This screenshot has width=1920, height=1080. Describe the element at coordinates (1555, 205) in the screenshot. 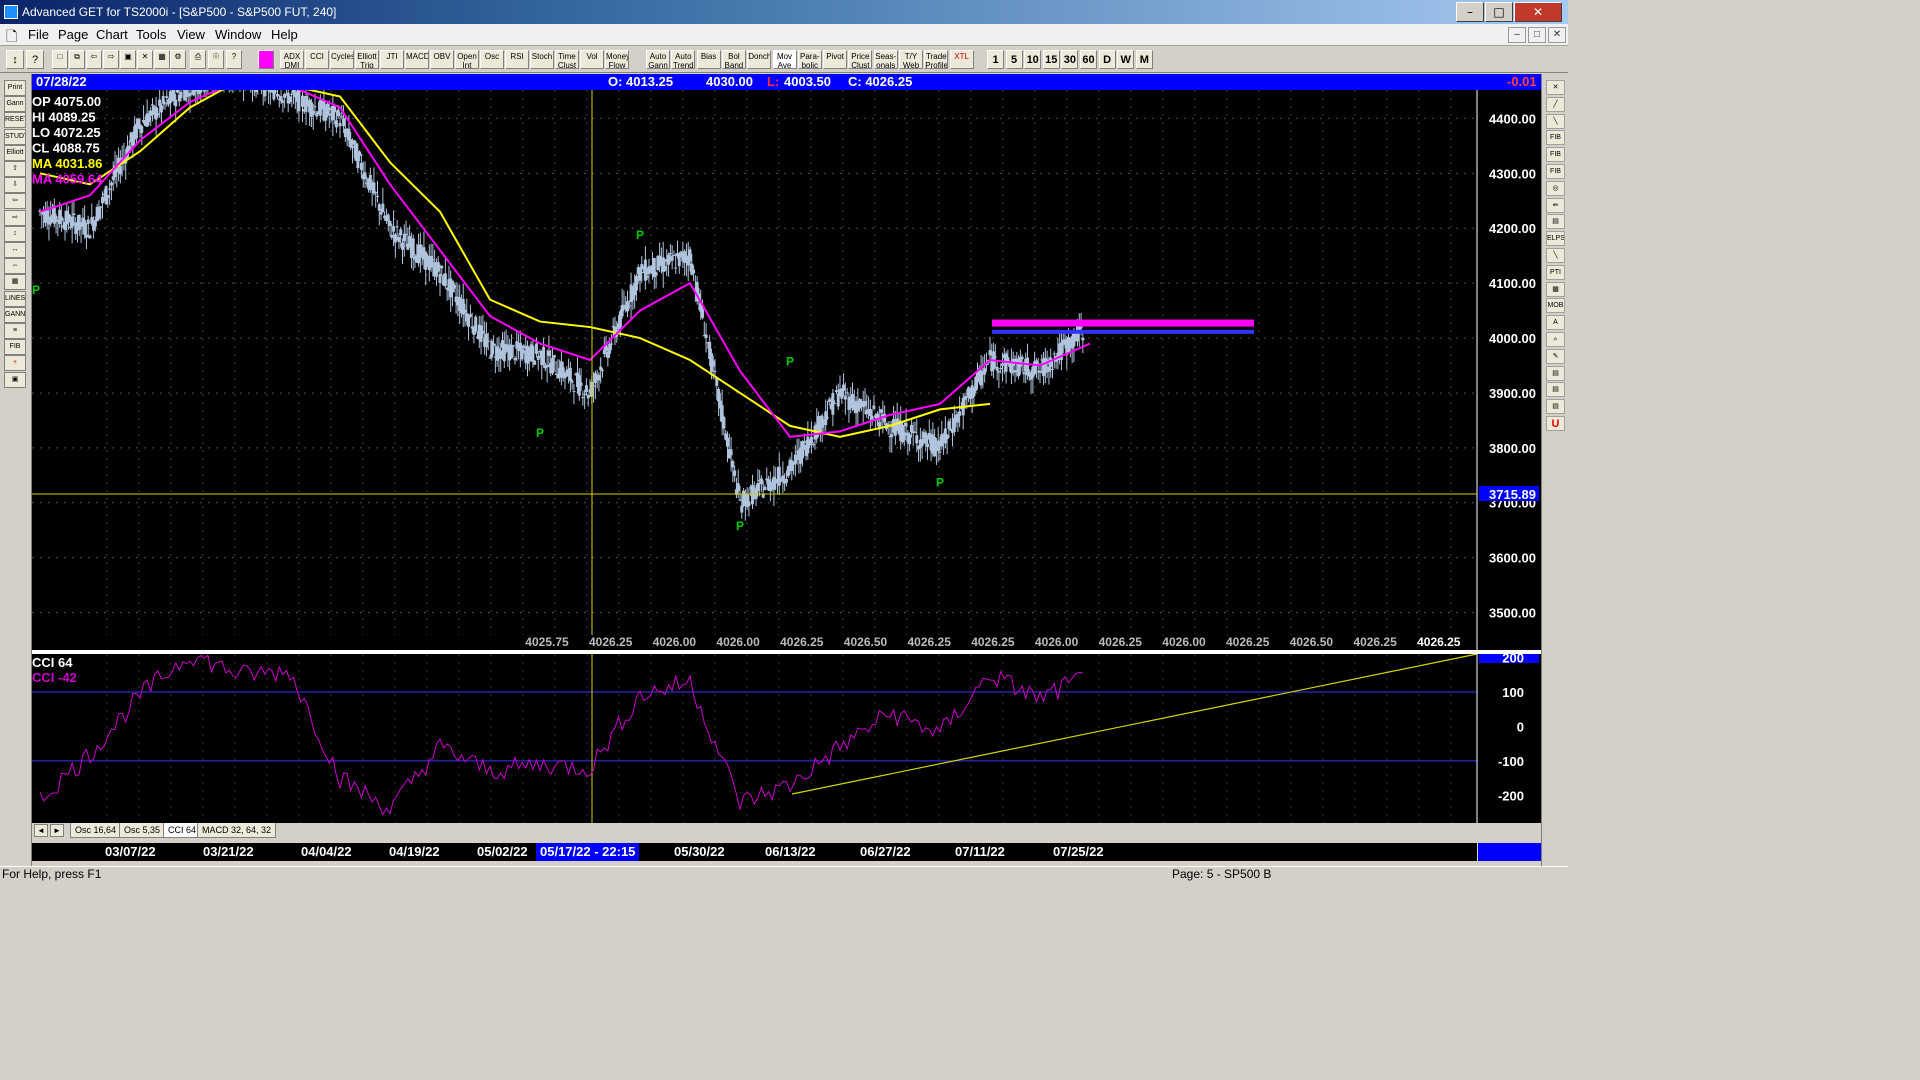

I see `right-tool-7: ⇚` at that location.